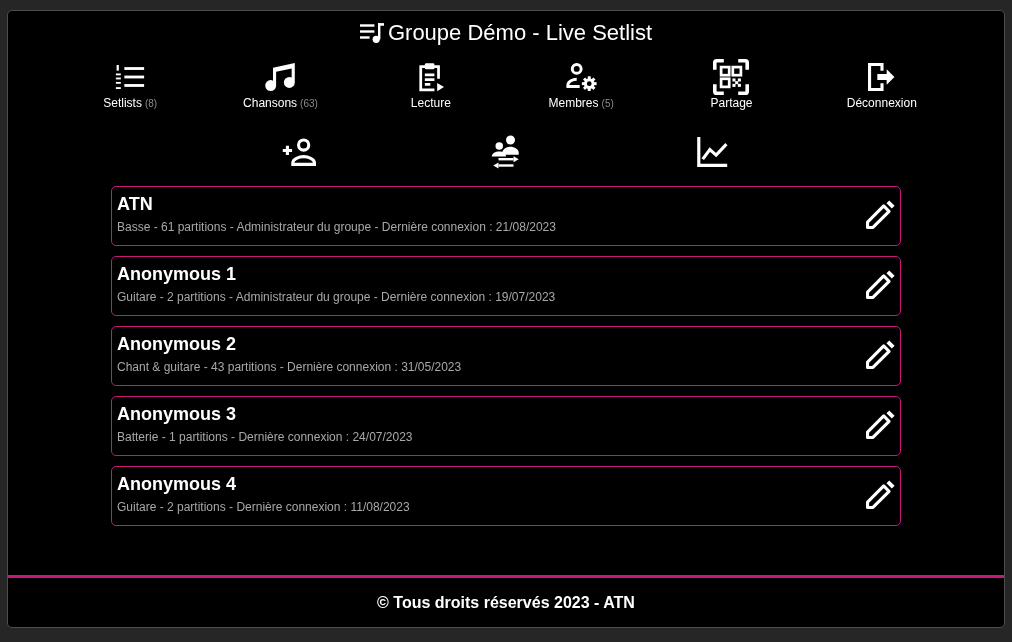 The height and width of the screenshot is (642, 1012). I want to click on member-name: Anonymous 1, so click(177, 274).